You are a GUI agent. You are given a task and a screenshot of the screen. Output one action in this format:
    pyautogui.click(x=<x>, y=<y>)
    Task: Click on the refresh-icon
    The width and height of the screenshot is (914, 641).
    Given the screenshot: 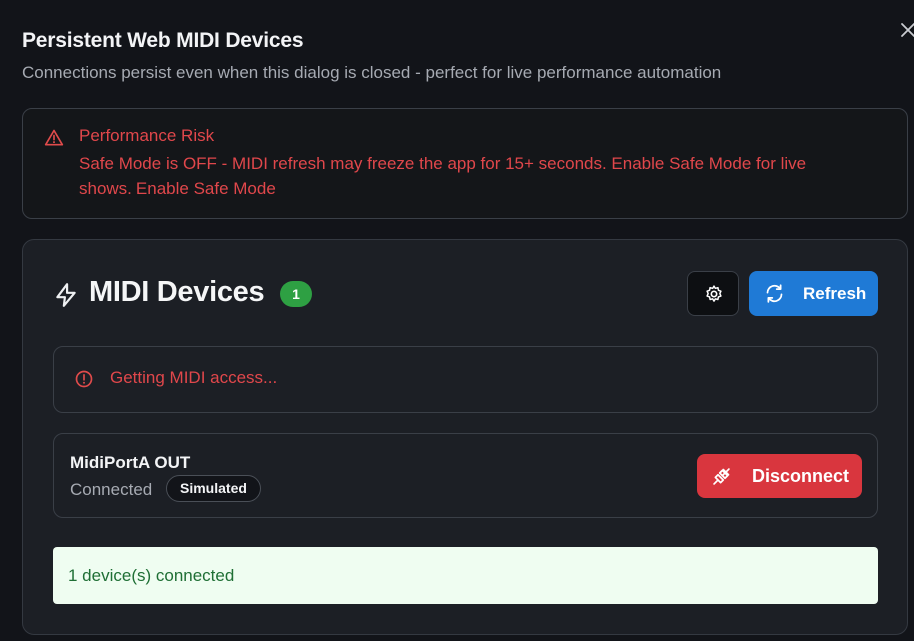 What is the action you would take?
    pyautogui.click(x=774, y=293)
    